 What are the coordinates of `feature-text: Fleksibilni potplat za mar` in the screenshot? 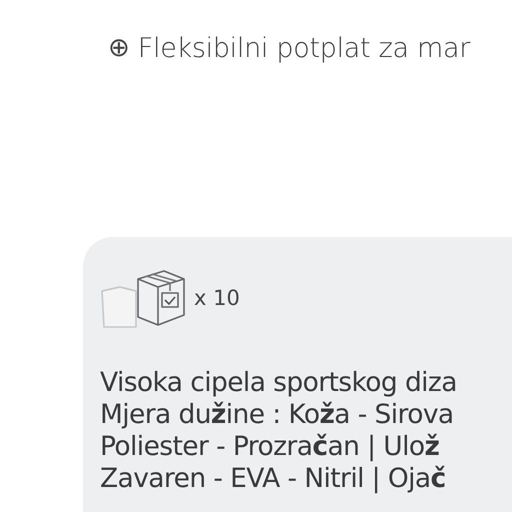 It's located at (304, 48).